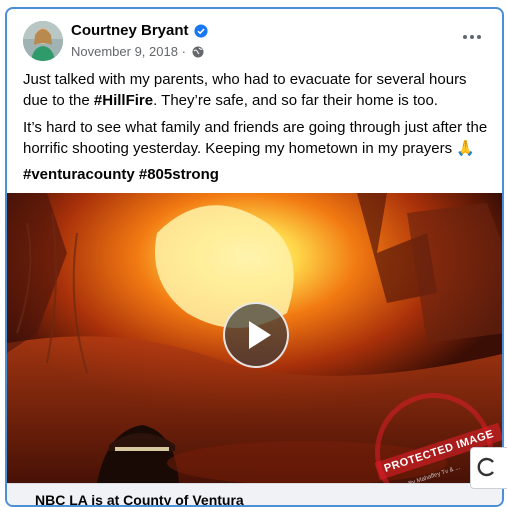  Describe the element at coordinates (123, 100) in the screenshot. I see `hashtag-hillfire: #HillFire` at that location.